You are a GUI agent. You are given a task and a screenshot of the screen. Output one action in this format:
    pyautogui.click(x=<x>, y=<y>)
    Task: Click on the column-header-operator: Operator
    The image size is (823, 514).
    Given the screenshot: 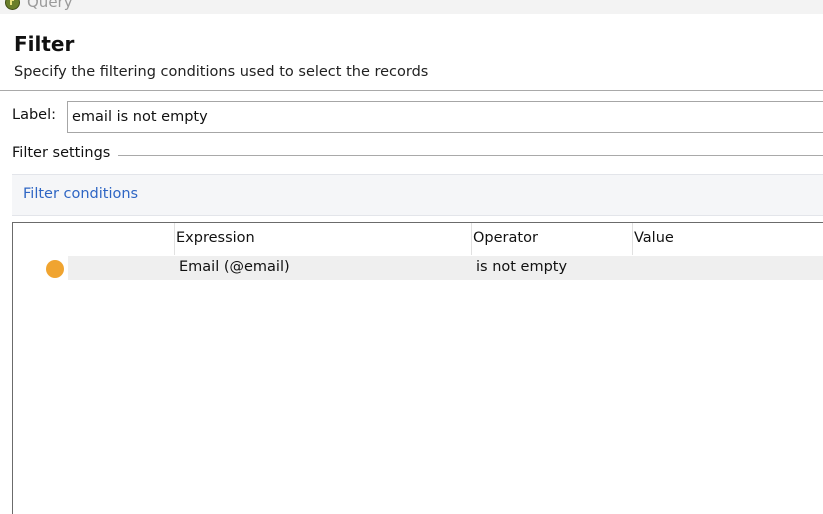 What is the action you would take?
    pyautogui.click(x=505, y=238)
    